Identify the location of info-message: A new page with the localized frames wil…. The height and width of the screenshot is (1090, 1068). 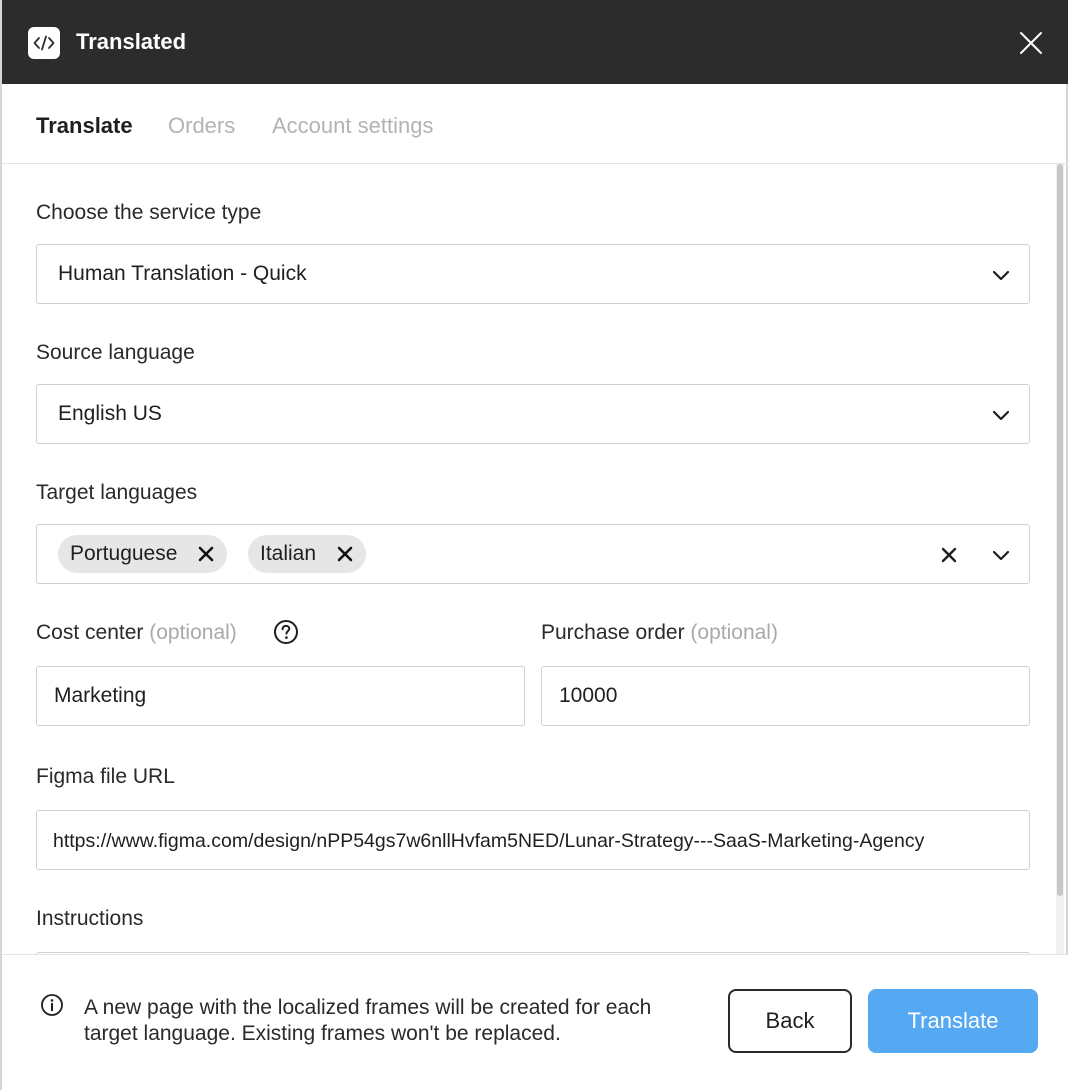
(368, 1020).